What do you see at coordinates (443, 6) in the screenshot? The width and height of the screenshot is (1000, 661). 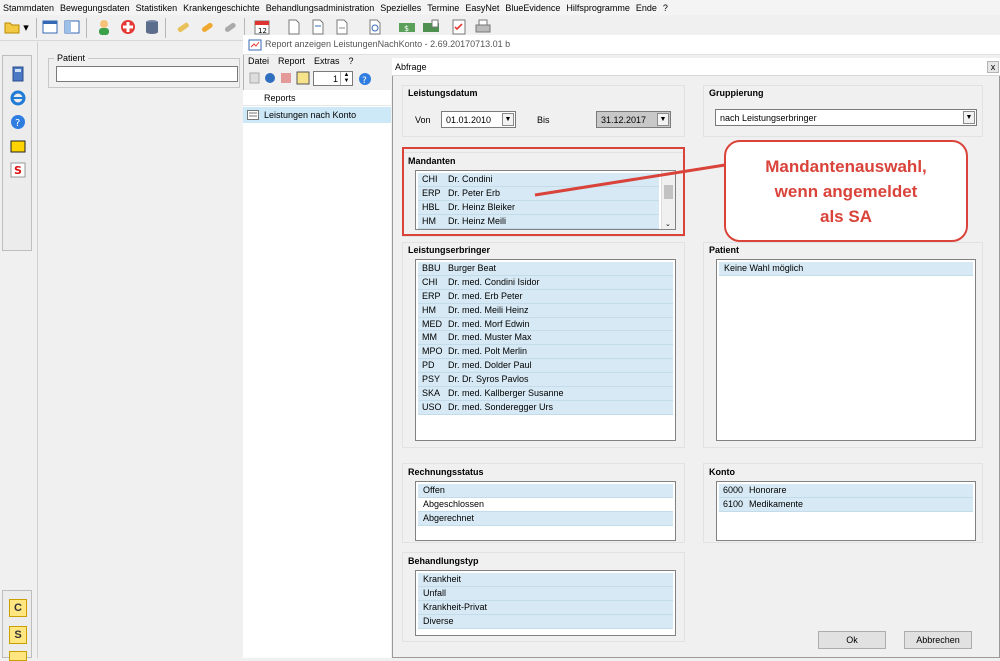 I see `menu-item-termine: Termine` at bounding box center [443, 6].